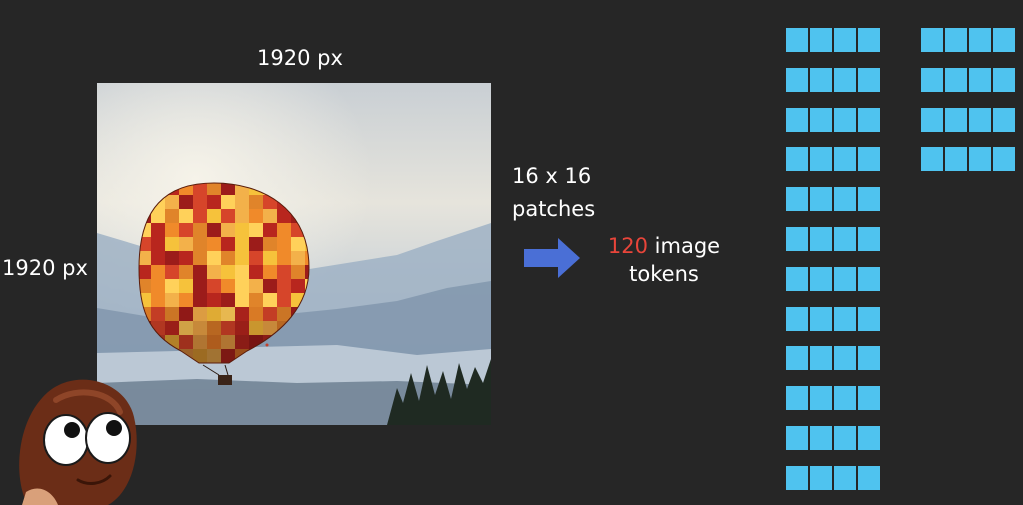  What do you see at coordinates (45, 268) in the screenshot?
I see `height-label: 1920 px` at bounding box center [45, 268].